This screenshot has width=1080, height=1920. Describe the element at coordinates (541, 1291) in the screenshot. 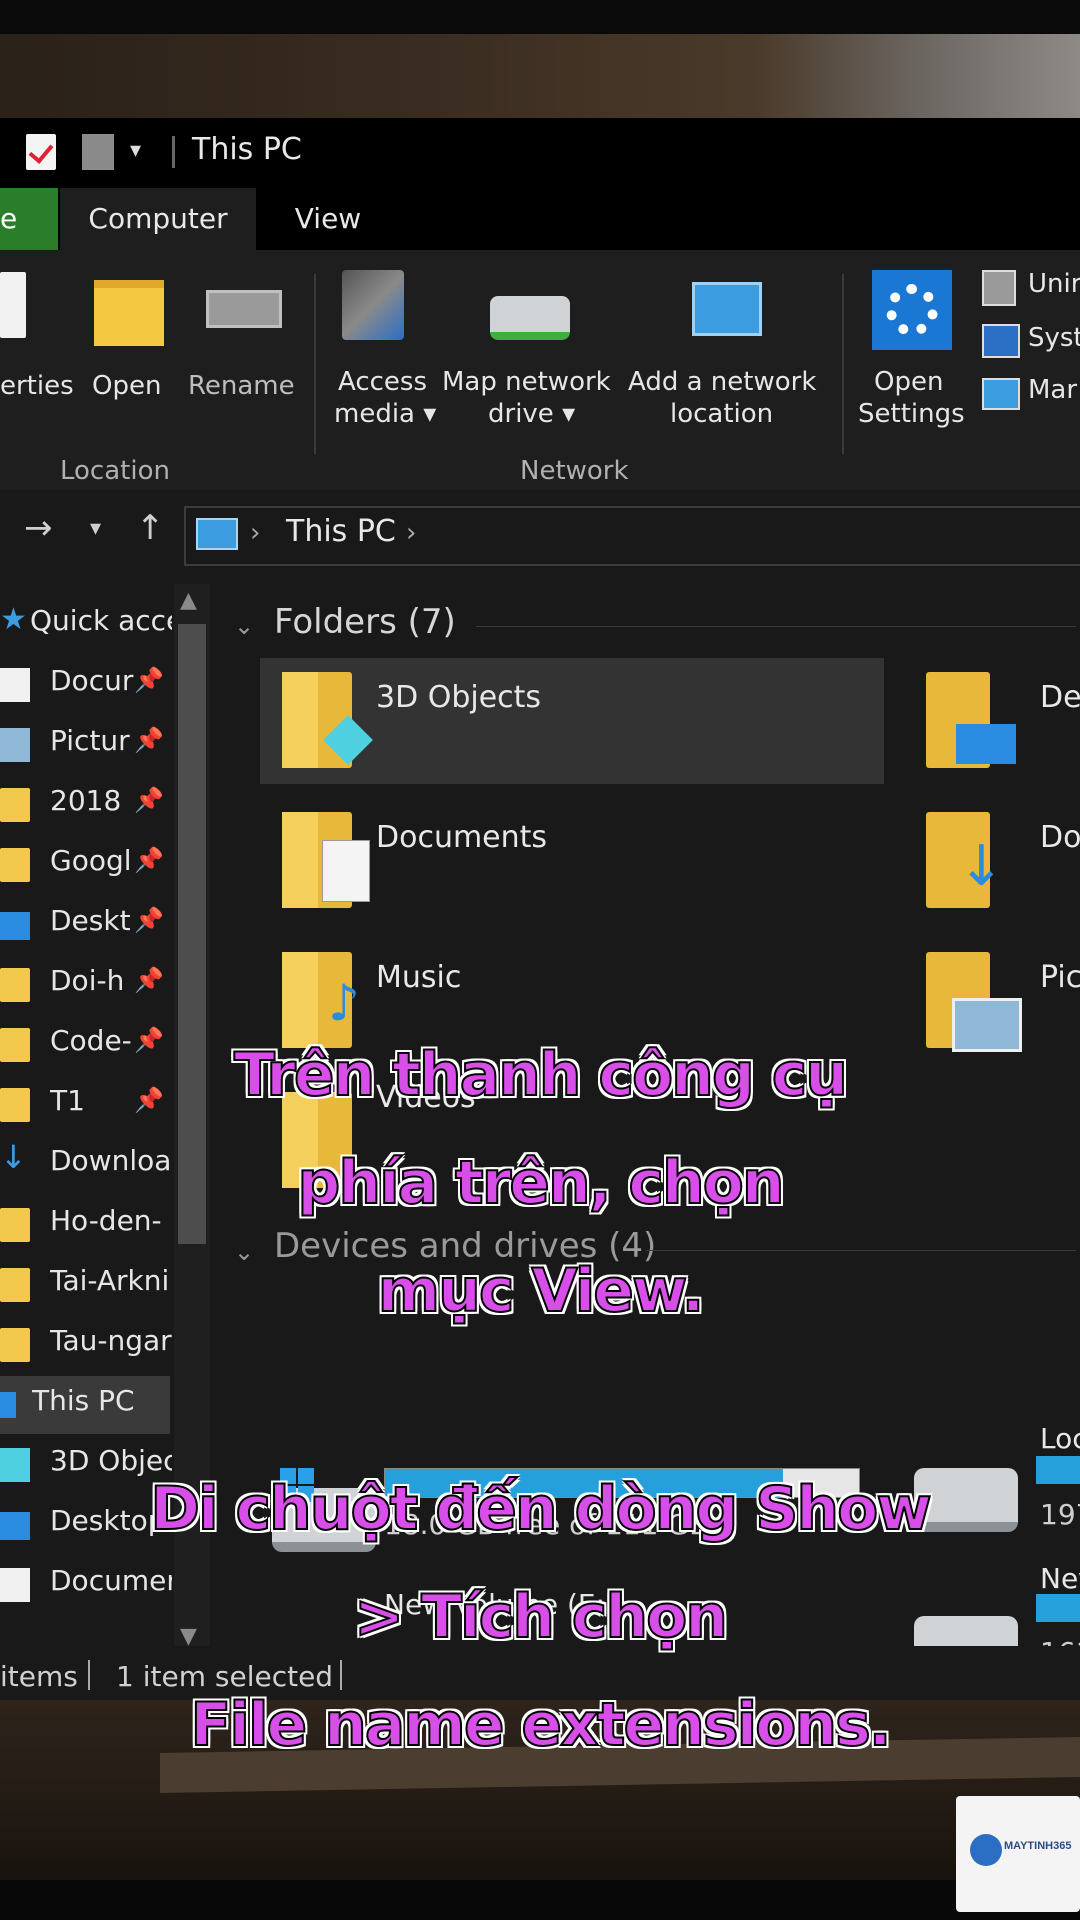

I see `caption-line-3: mục View.` at that location.